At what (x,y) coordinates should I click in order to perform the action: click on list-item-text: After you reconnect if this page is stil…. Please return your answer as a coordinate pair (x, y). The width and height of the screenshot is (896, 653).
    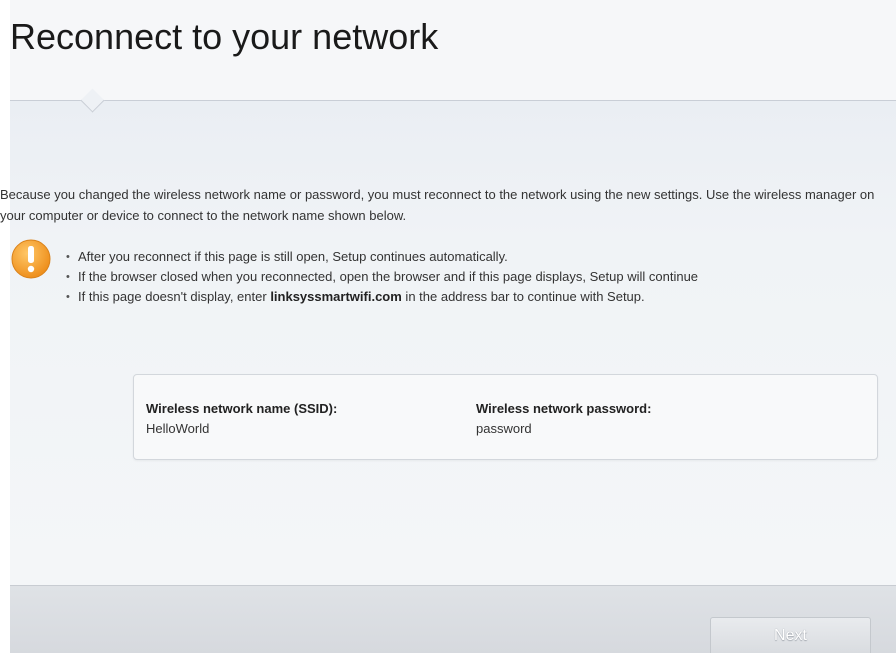
    Looking at the image, I should click on (293, 256).